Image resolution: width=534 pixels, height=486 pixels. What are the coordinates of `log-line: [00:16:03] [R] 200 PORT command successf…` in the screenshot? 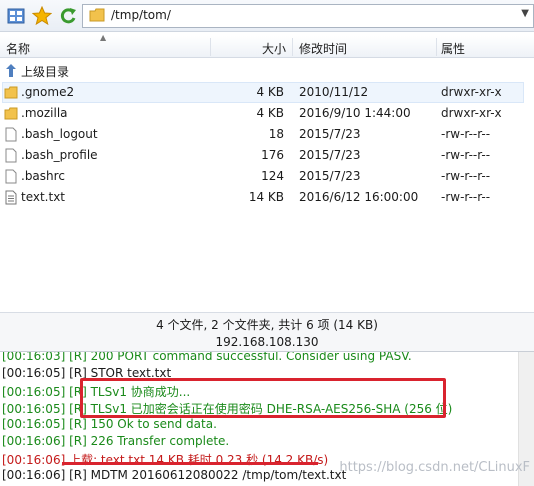 It's located at (207, 357).